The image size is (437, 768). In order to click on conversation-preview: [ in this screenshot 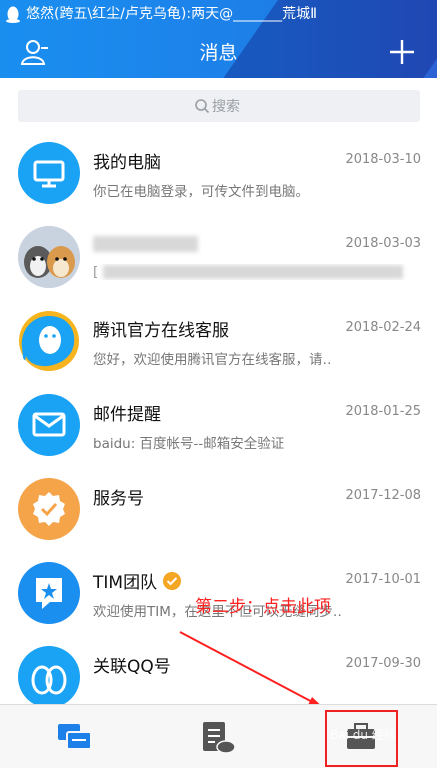, I will do `click(253, 272)`.